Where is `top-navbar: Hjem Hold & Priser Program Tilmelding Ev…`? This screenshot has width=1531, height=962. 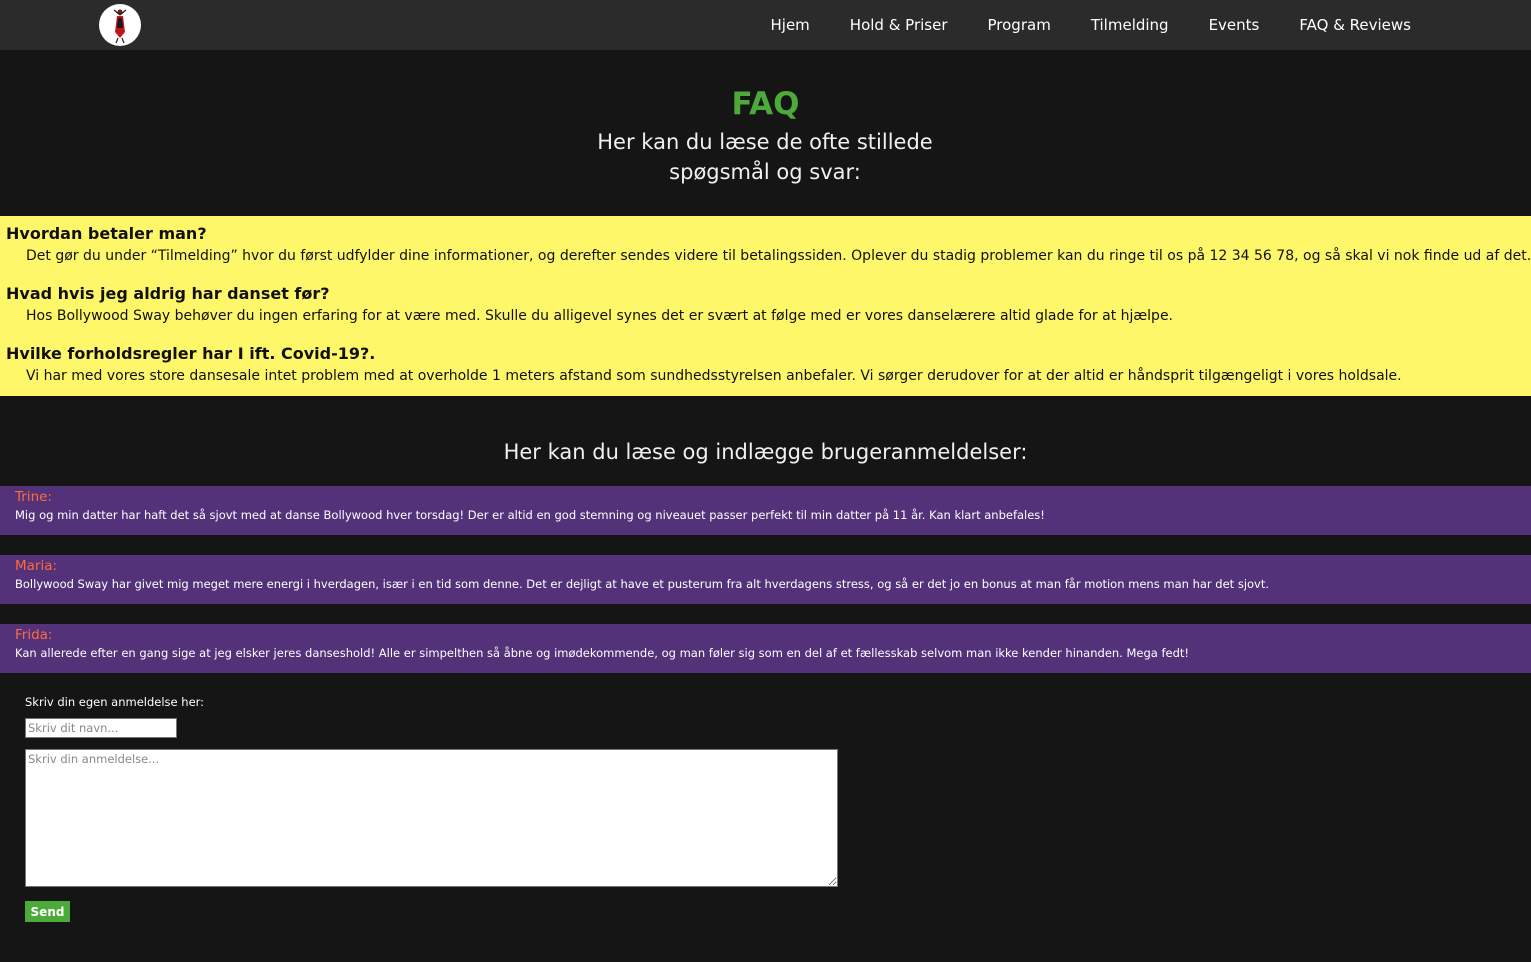 top-navbar: Hjem Hold & Priser Program Tilmelding Ev… is located at coordinates (765, 25).